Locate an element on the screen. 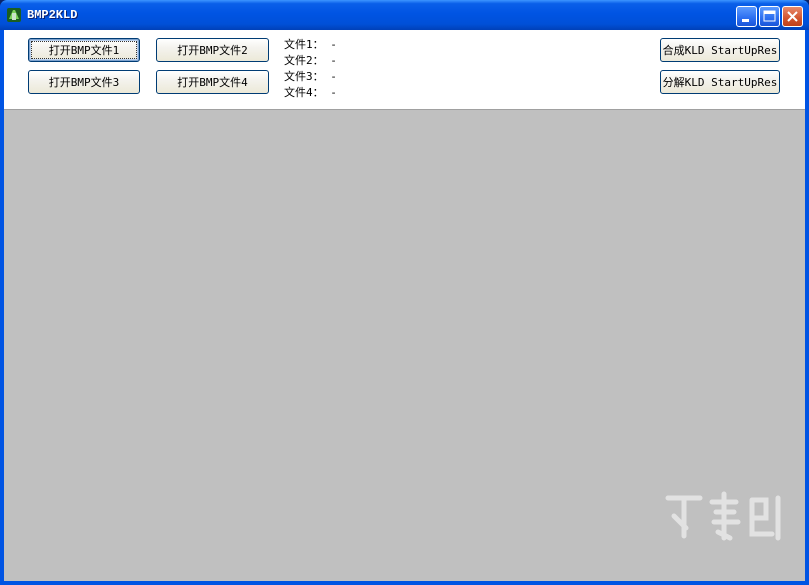  watermark-logo is located at coordinates (723, 516).